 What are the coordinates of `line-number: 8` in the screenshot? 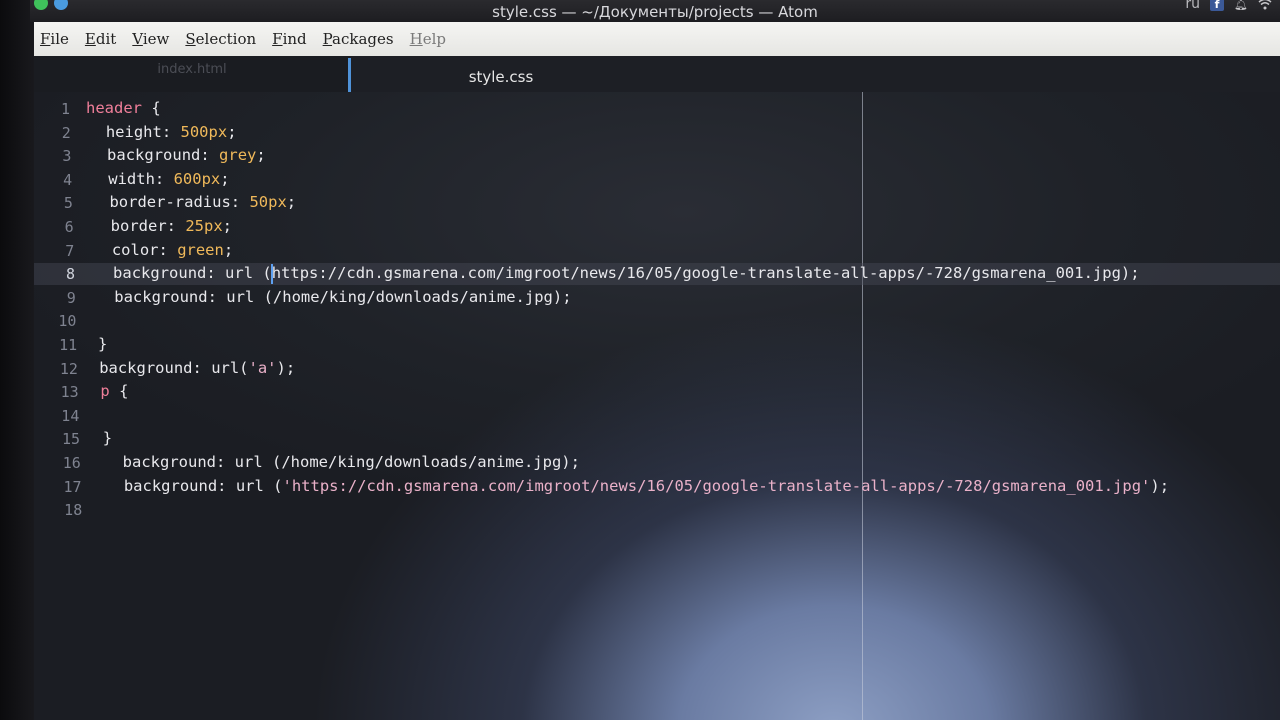 It's located at (71, 274).